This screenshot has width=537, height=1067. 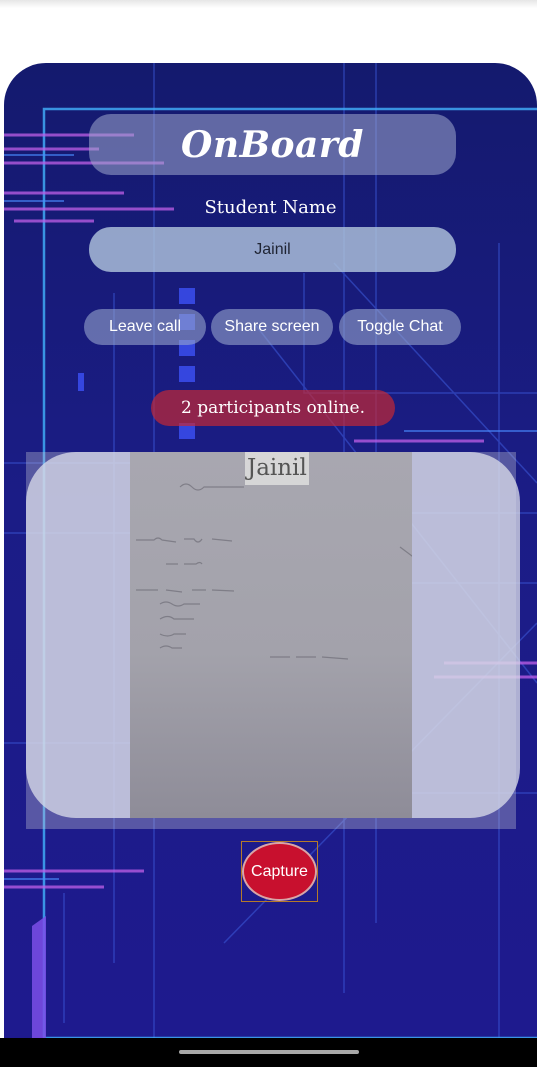 What do you see at coordinates (272, 249) in the screenshot?
I see `student-name-input` at bounding box center [272, 249].